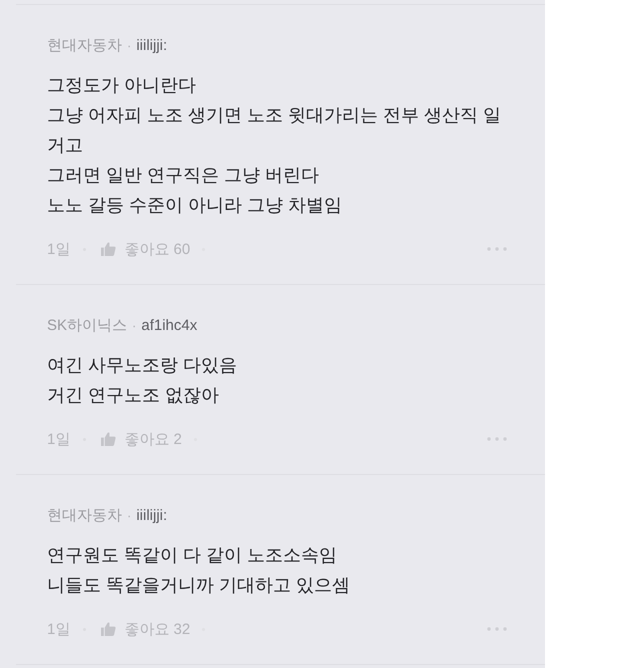  I want to click on comment-text: 연구원도 똑같이 다 같이 노조소속임 니들도 똑같을거니까 기대하고 있으셈, so click(199, 570).